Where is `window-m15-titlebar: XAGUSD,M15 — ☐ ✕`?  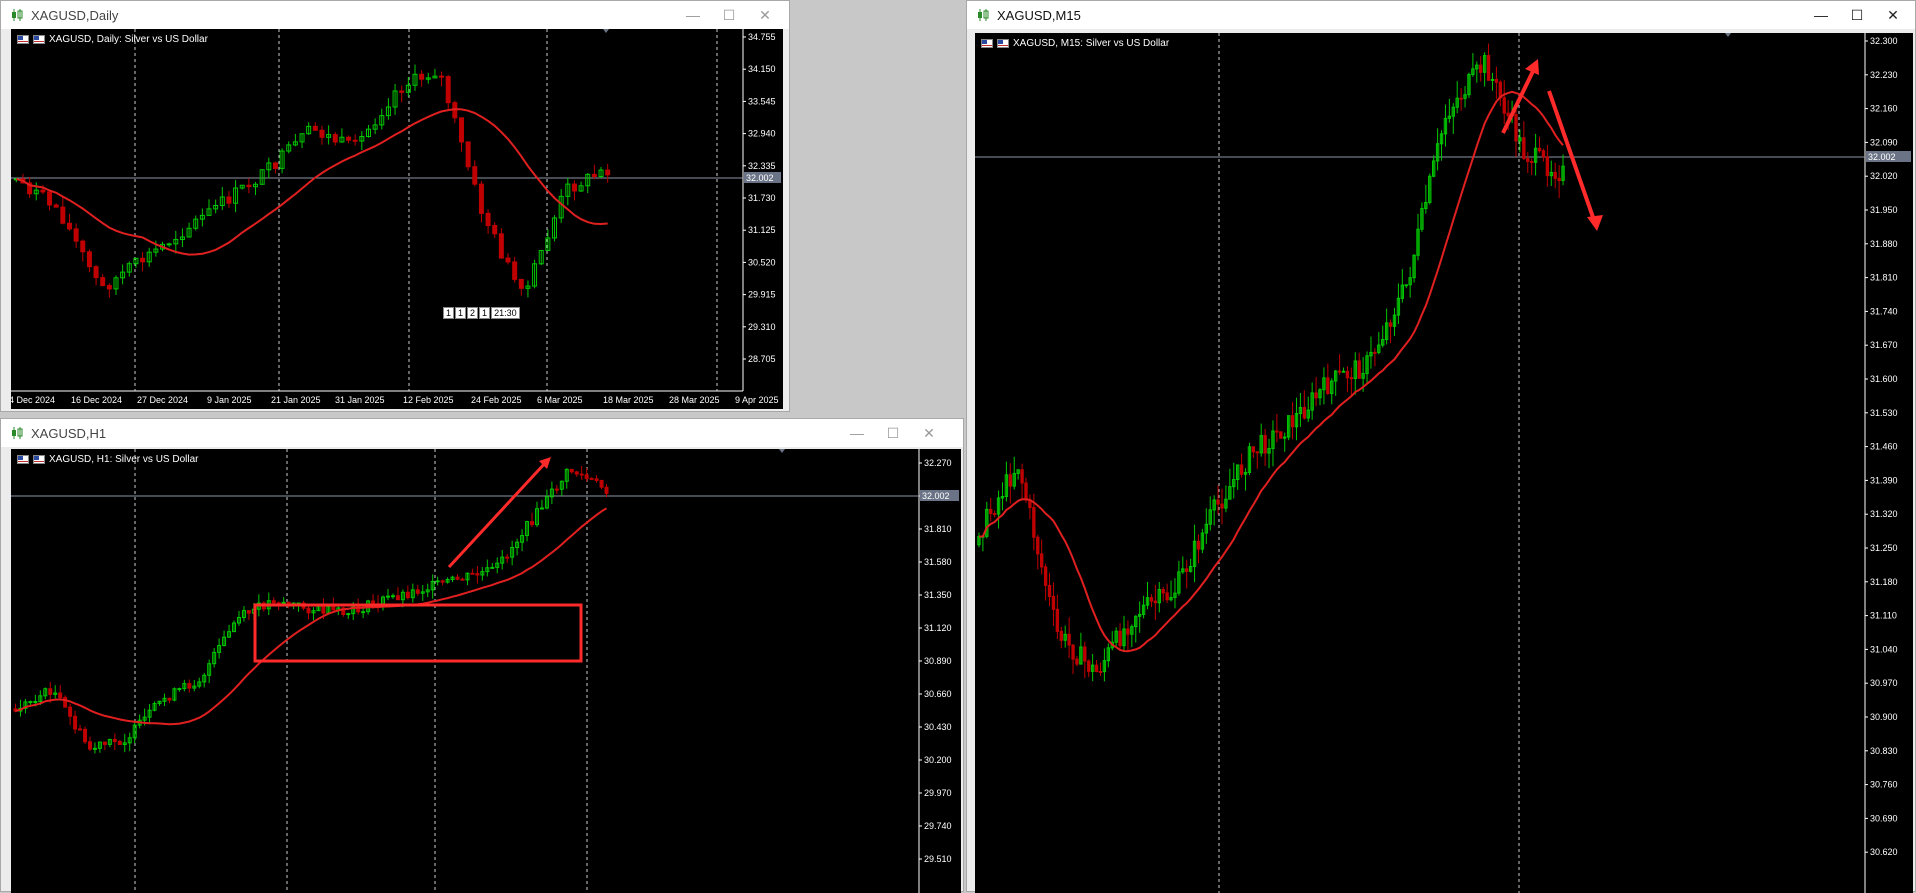 window-m15-titlebar: XAGUSD,M15 — ☐ ✕ is located at coordinates (1441, 15).